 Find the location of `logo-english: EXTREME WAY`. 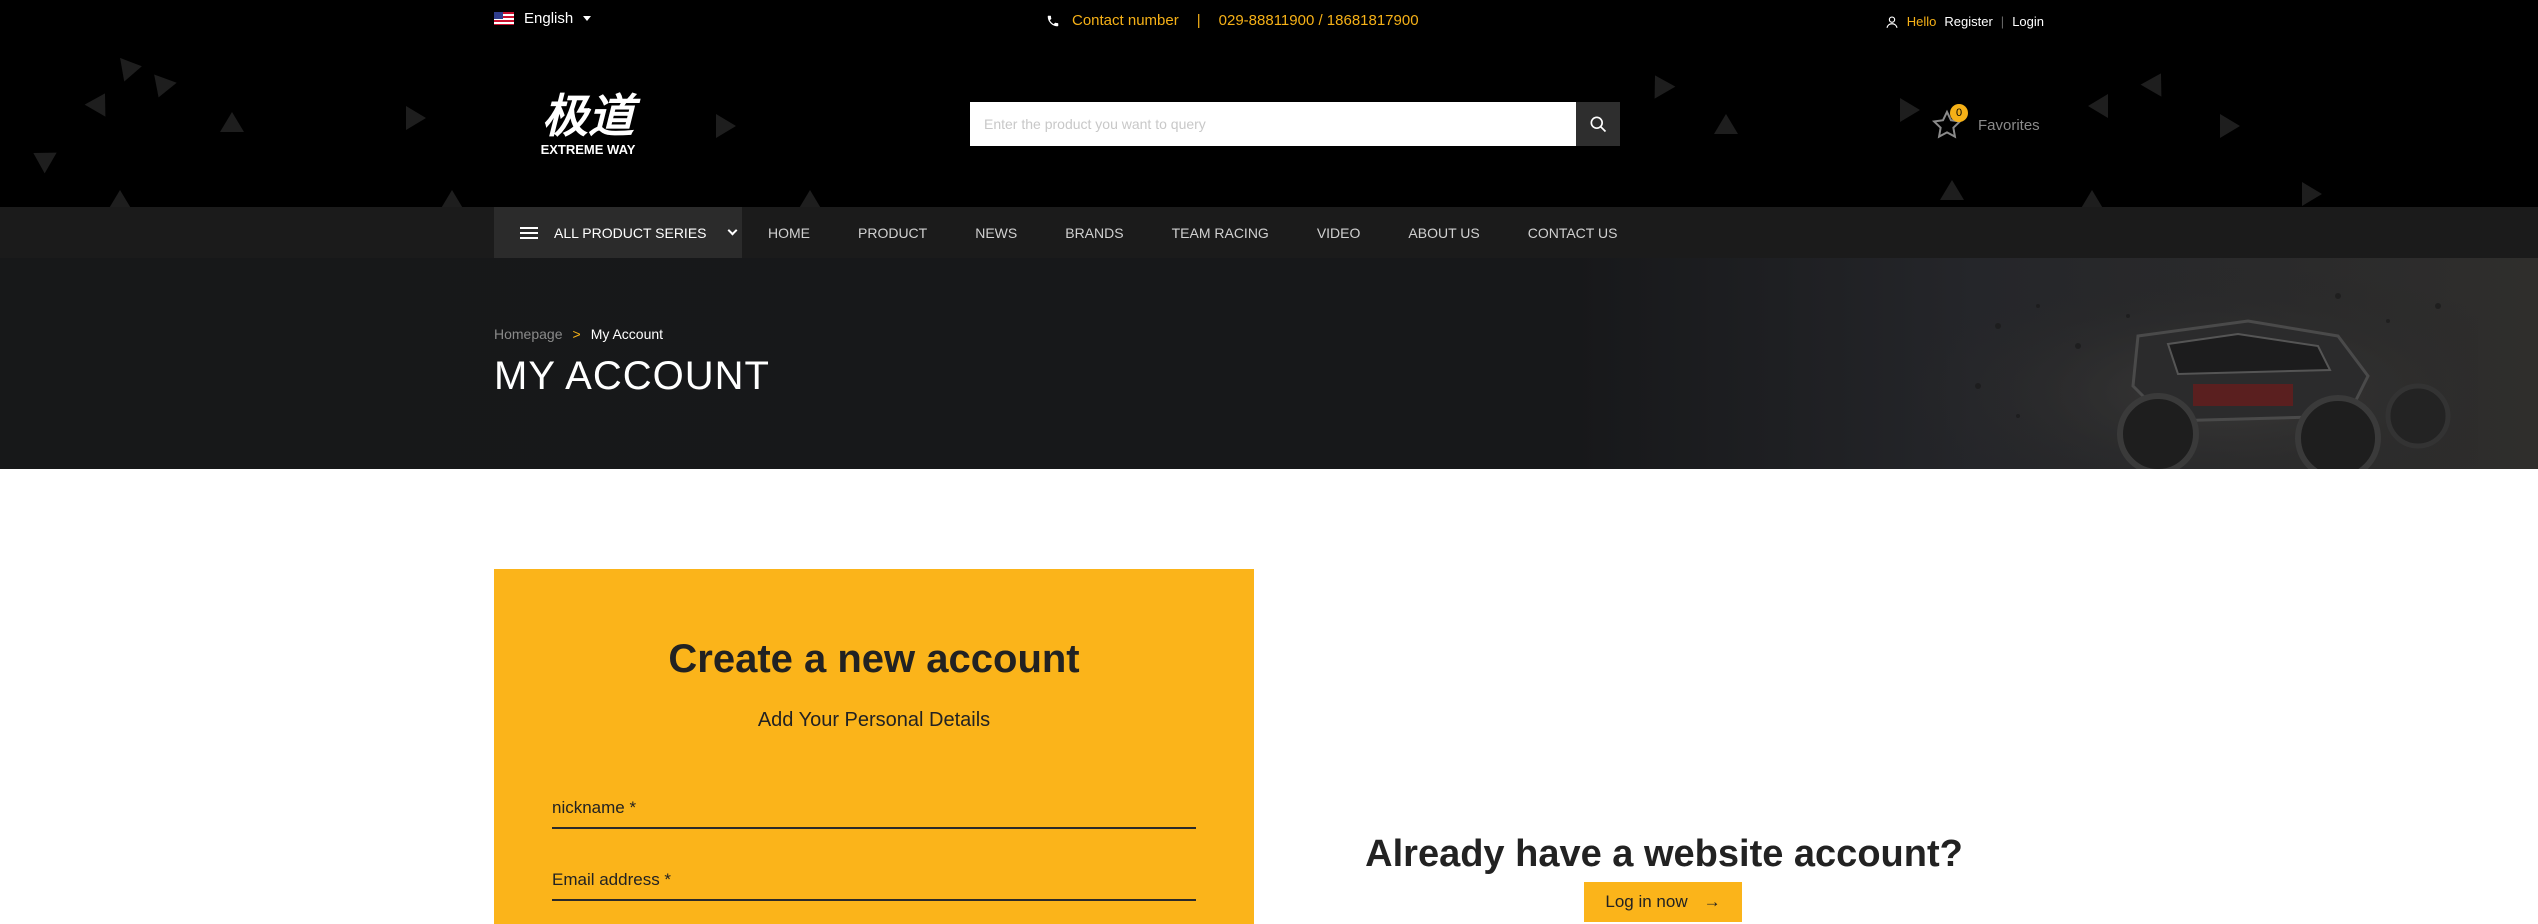

logo-english: EXTREME WAY is located at coordinates (588, 149).